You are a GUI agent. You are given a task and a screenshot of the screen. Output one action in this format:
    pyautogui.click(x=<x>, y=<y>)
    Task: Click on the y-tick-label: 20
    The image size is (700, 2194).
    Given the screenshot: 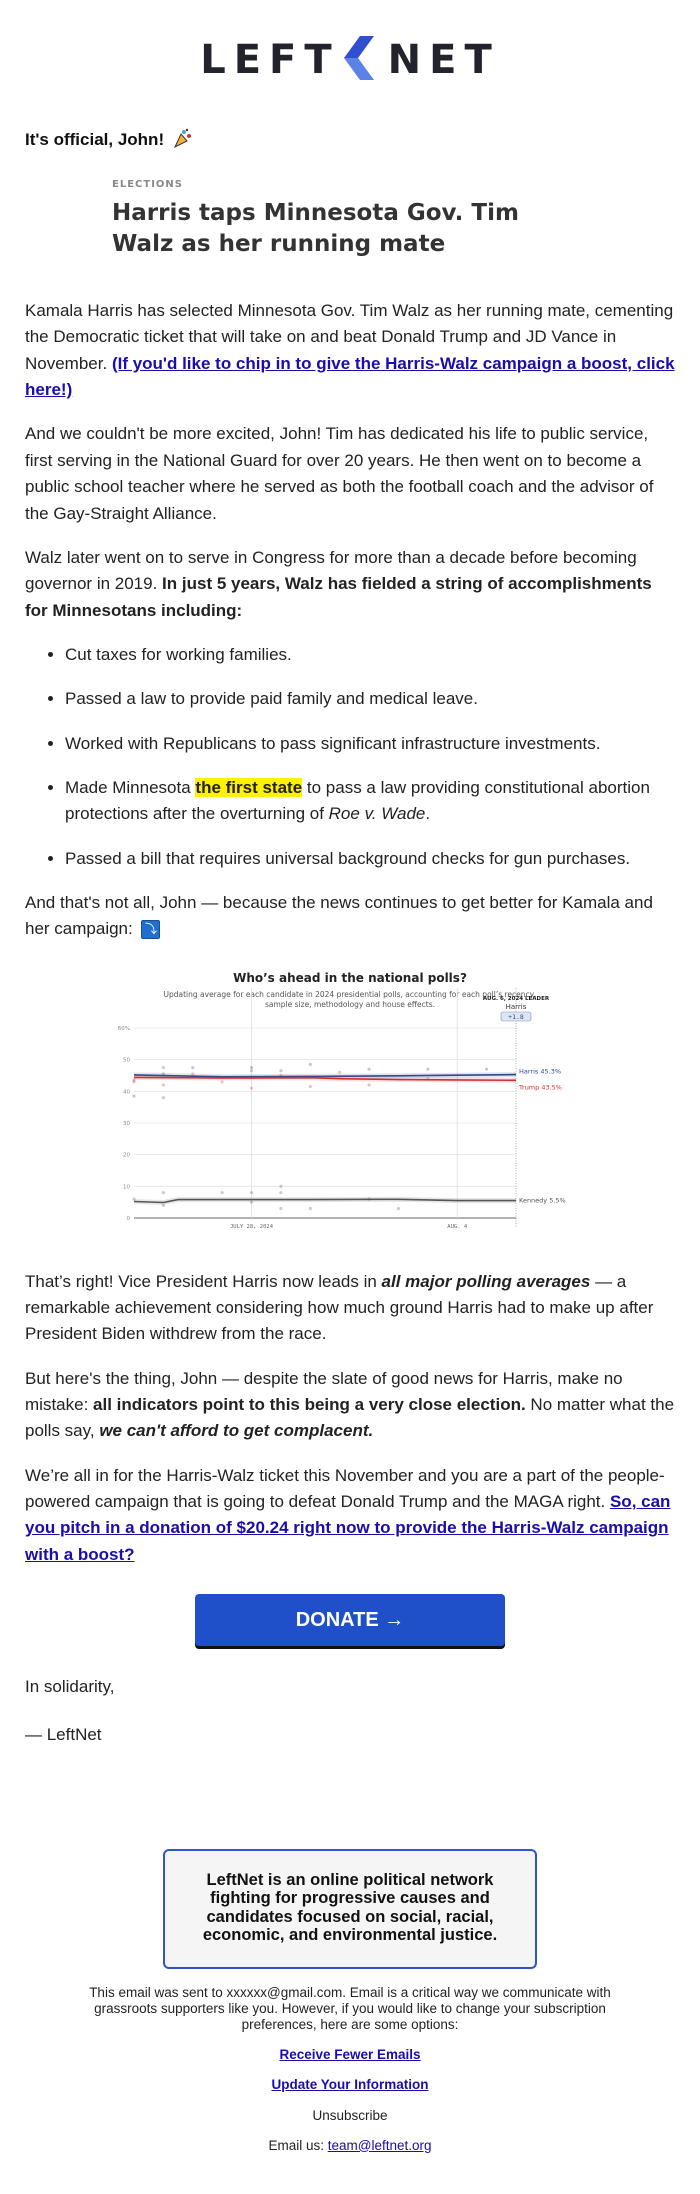 What is the action you would take?
    pyautogui.click(x=126, y=1155)
    